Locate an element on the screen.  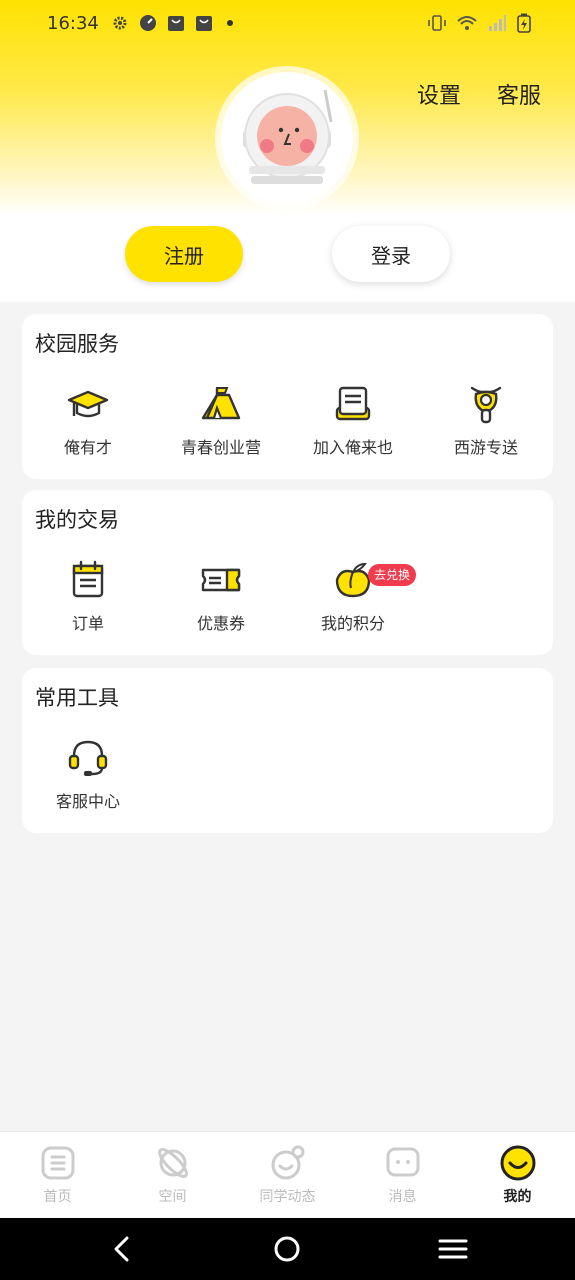
tab-label: 首页 is located at coordinates (57, 1197).